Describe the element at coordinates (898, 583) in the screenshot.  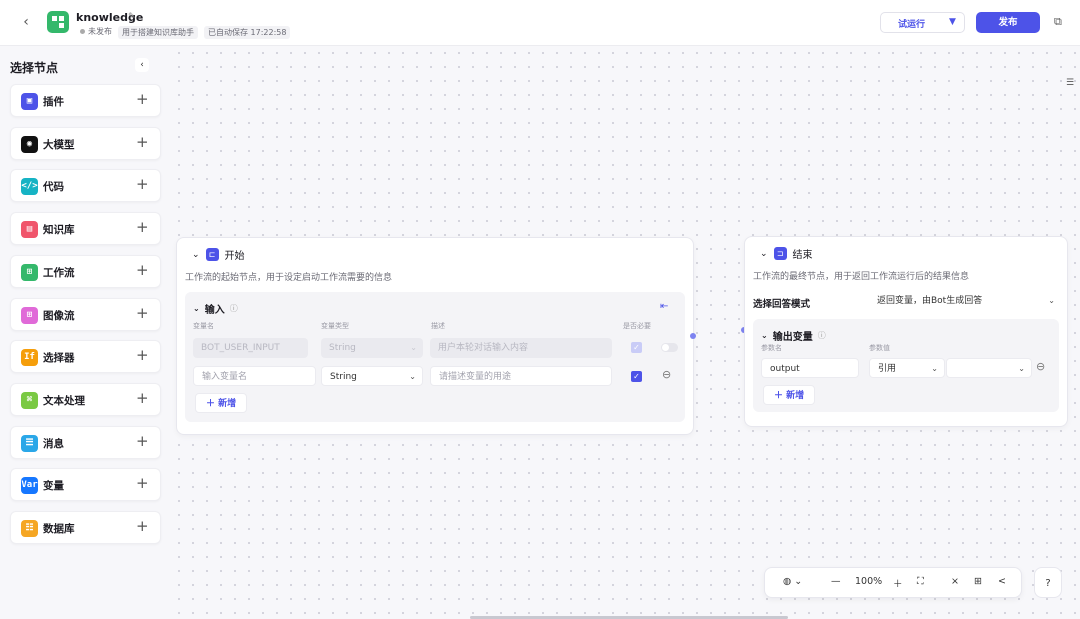
I see `zoom-in-icon: ＋` at that location.